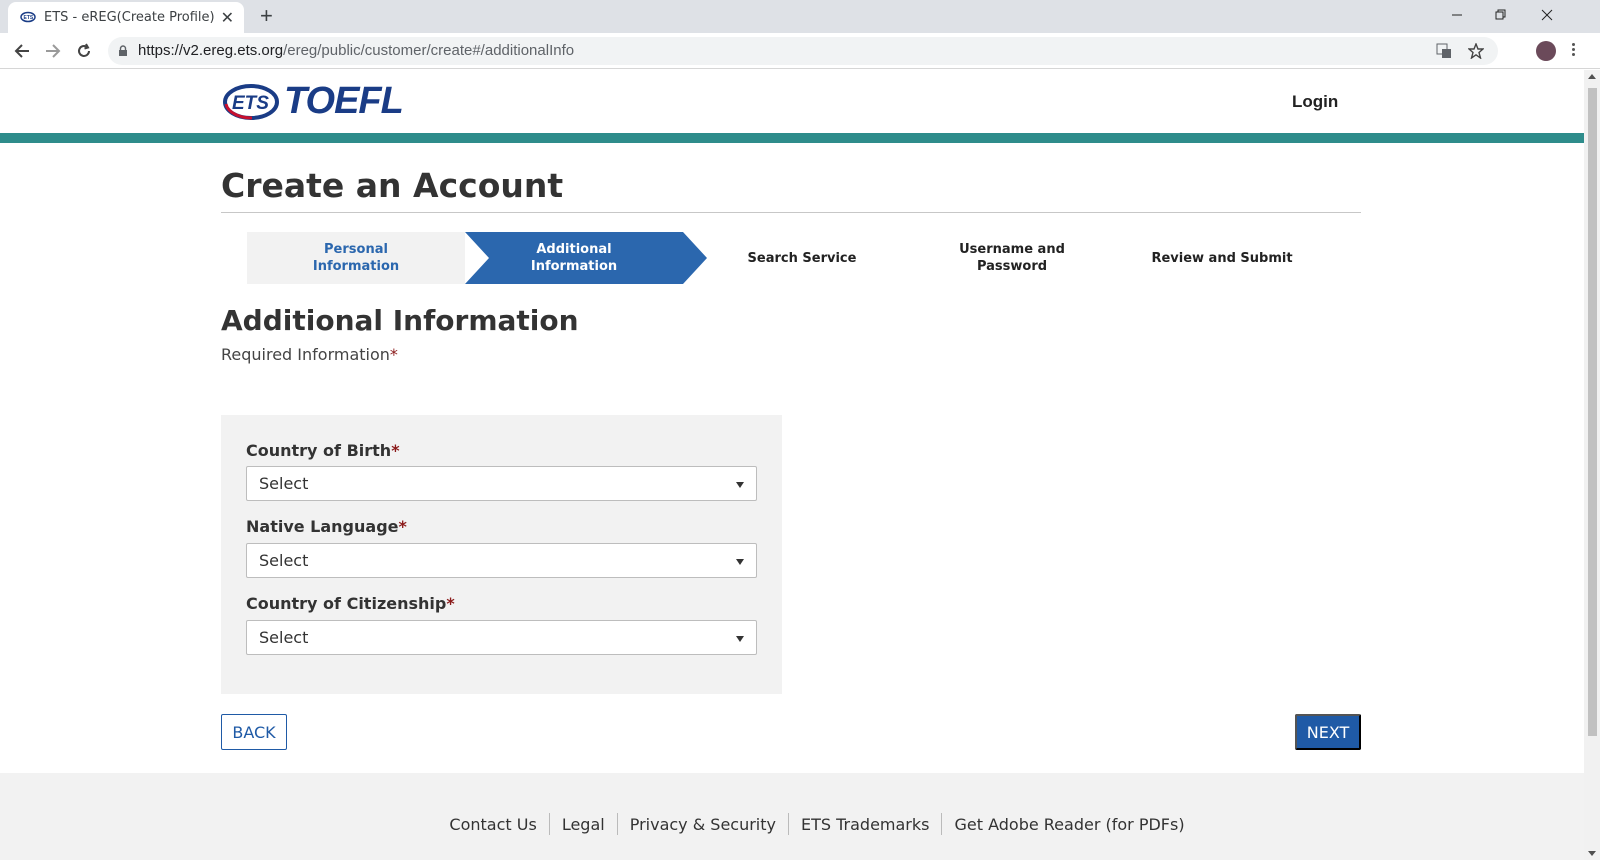  I want to click on footer-link-legal: Legal, so click(583, 824).